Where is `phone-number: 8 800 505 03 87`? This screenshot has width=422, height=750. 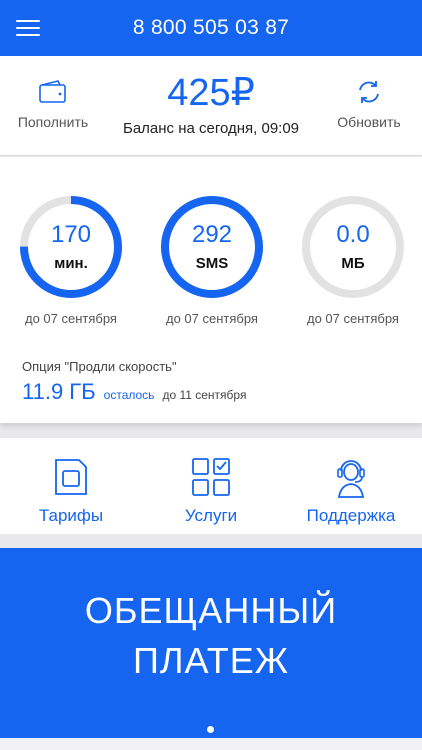
phone-number: 8 800 505 03 87 is located at coordinates (211, 27).